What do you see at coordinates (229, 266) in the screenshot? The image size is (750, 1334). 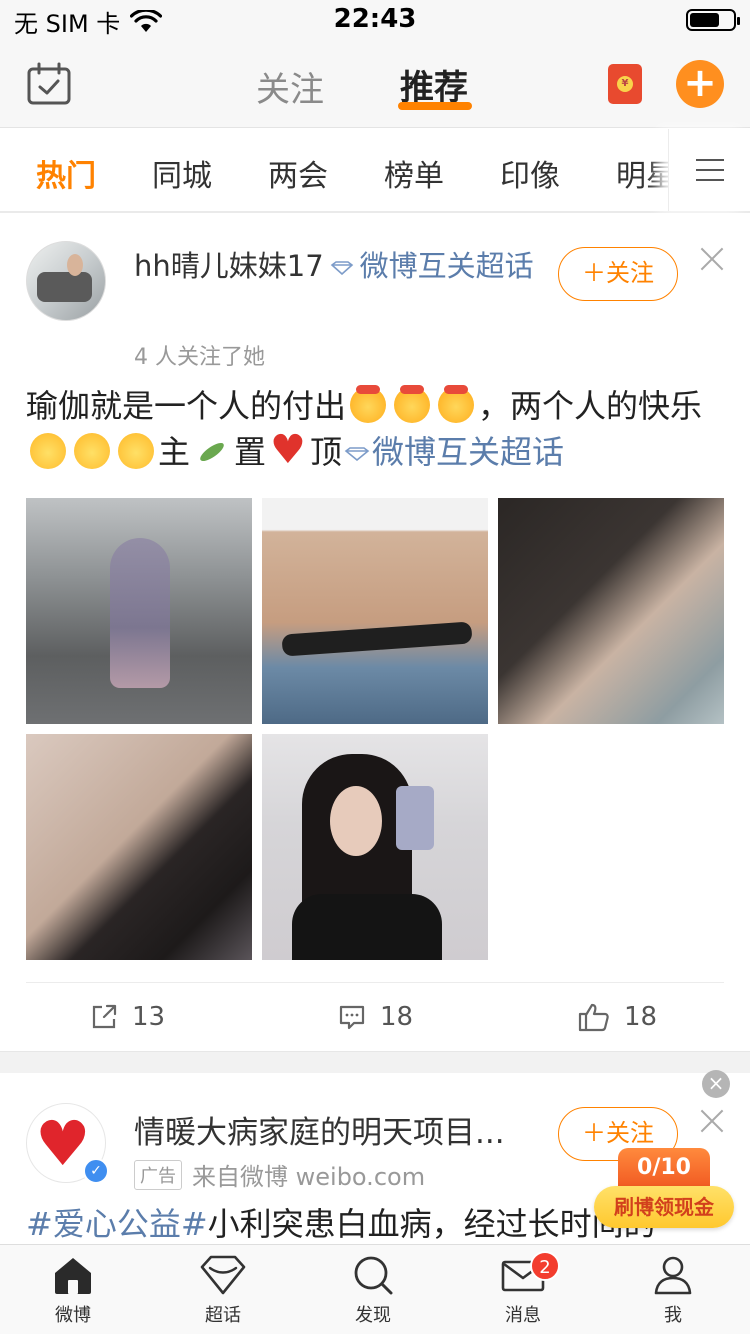 I see `author-name: hh晴儿妹妹17` at bounding box center [229, 266].